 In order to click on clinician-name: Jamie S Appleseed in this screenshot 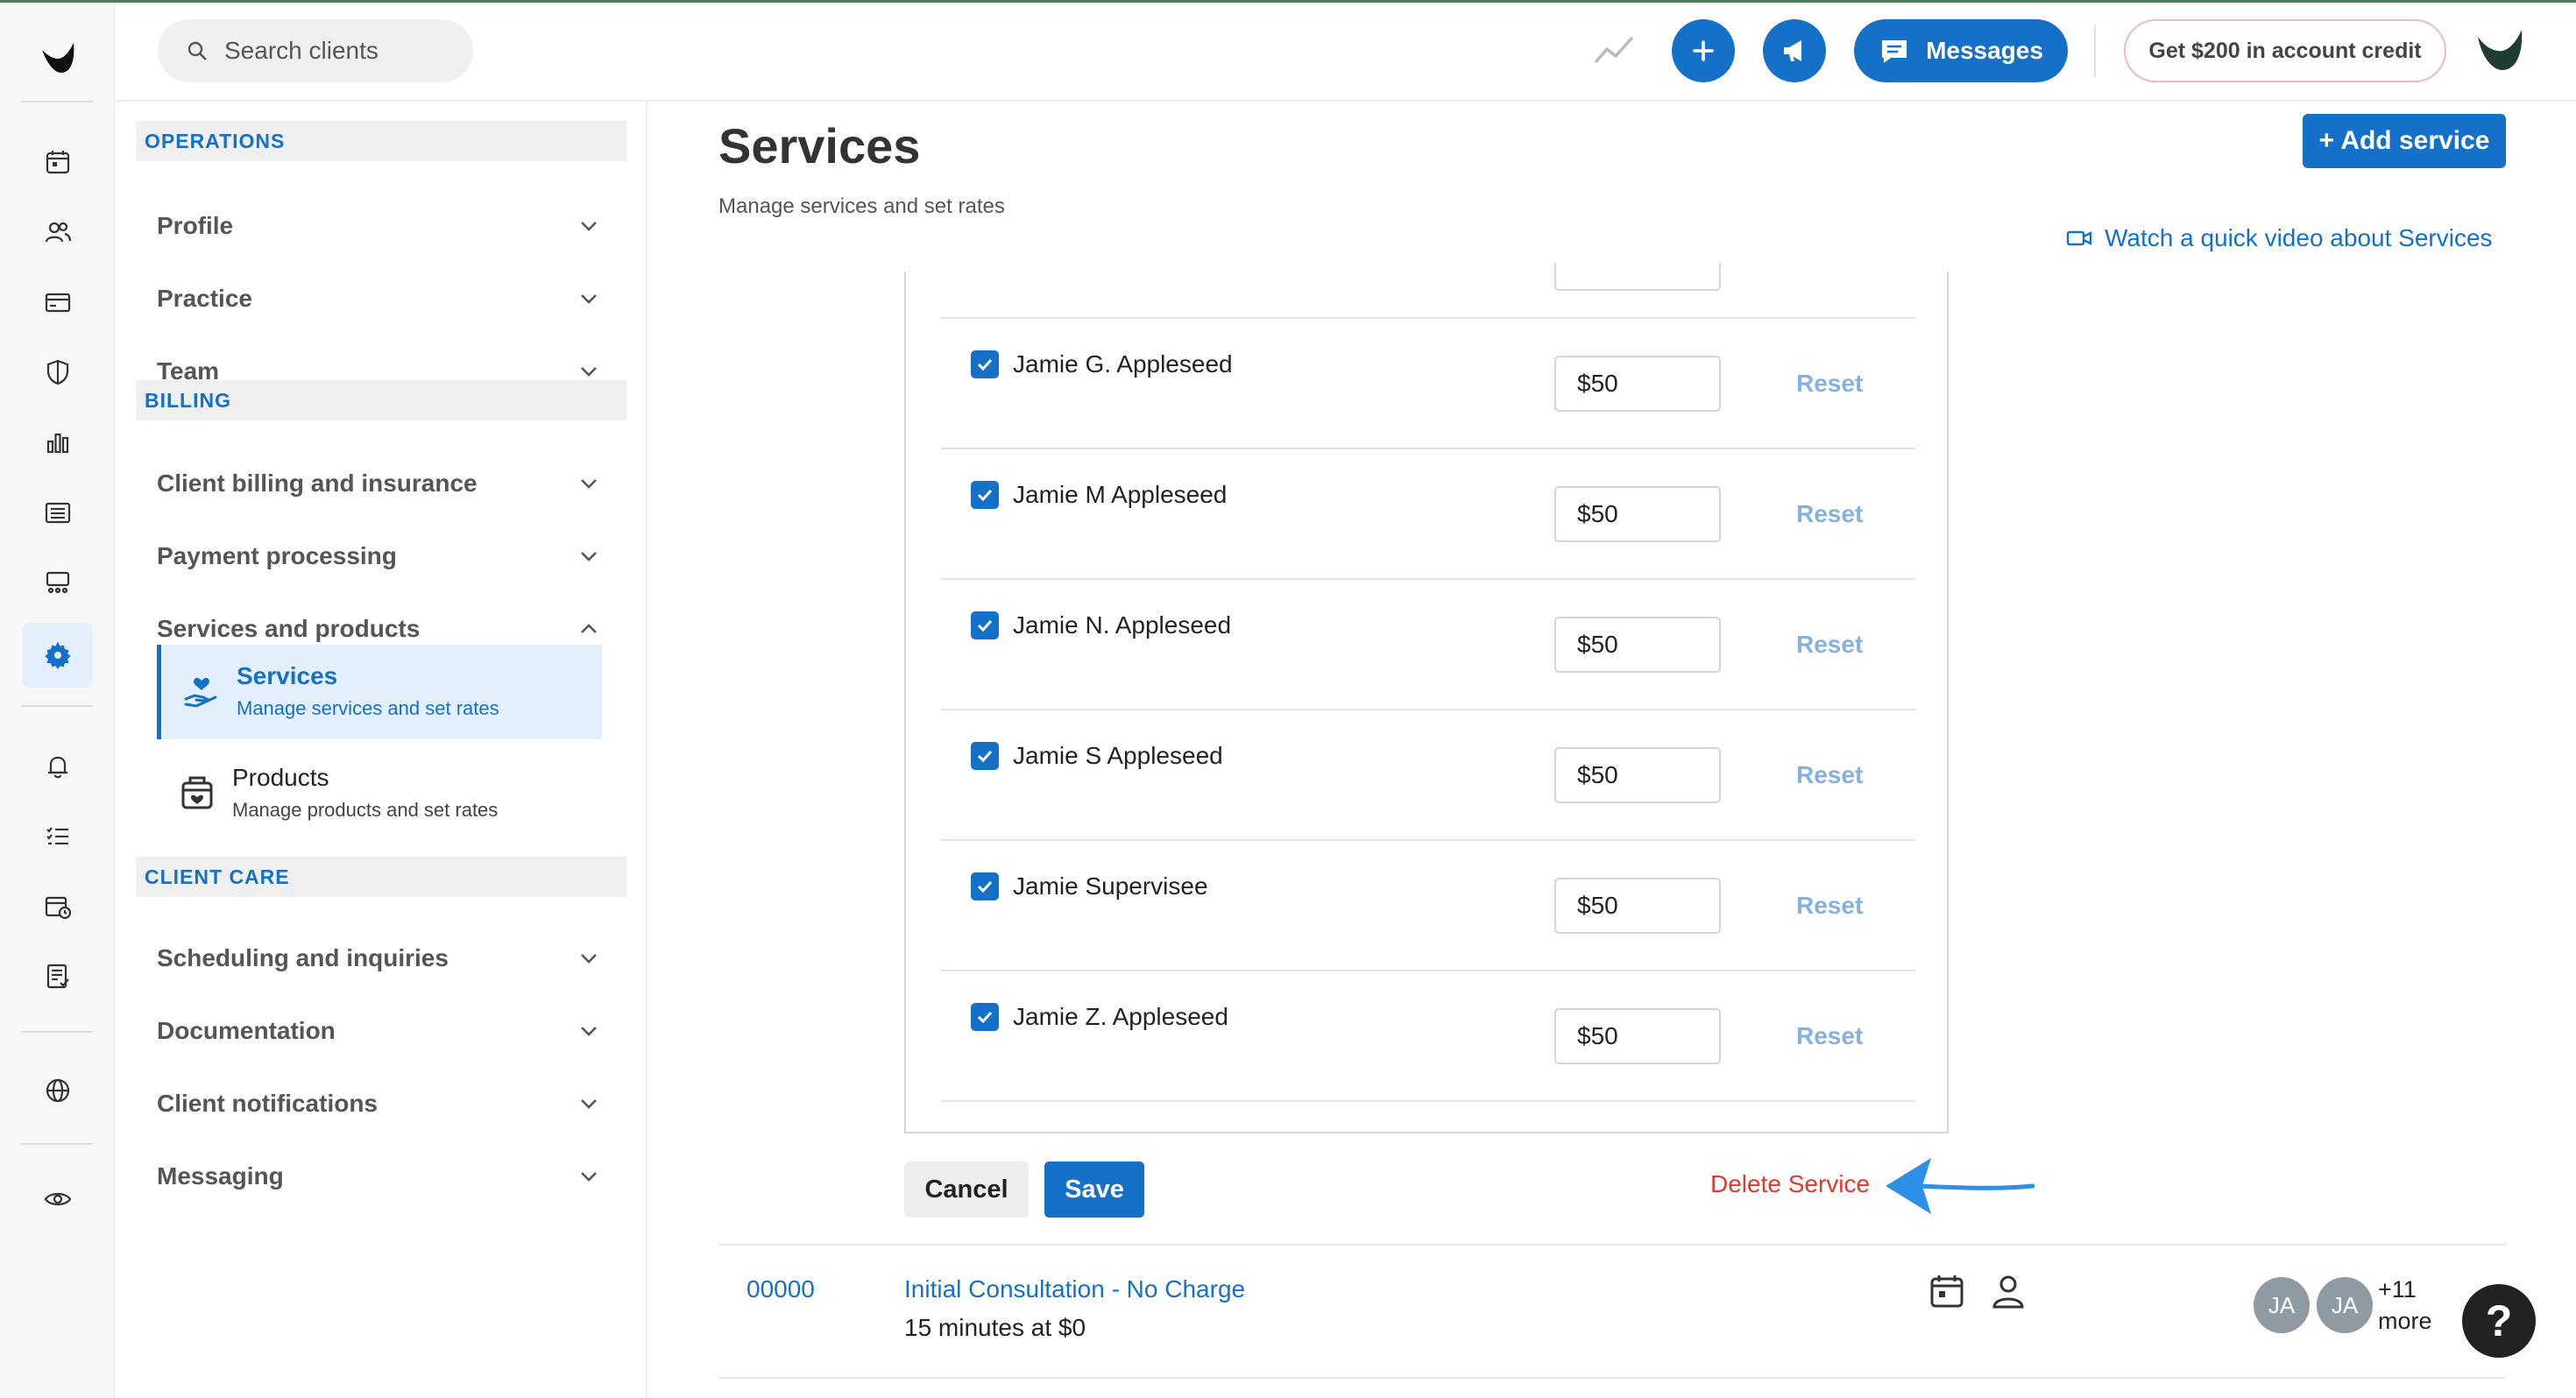, I will do `click(1118, 755)`.